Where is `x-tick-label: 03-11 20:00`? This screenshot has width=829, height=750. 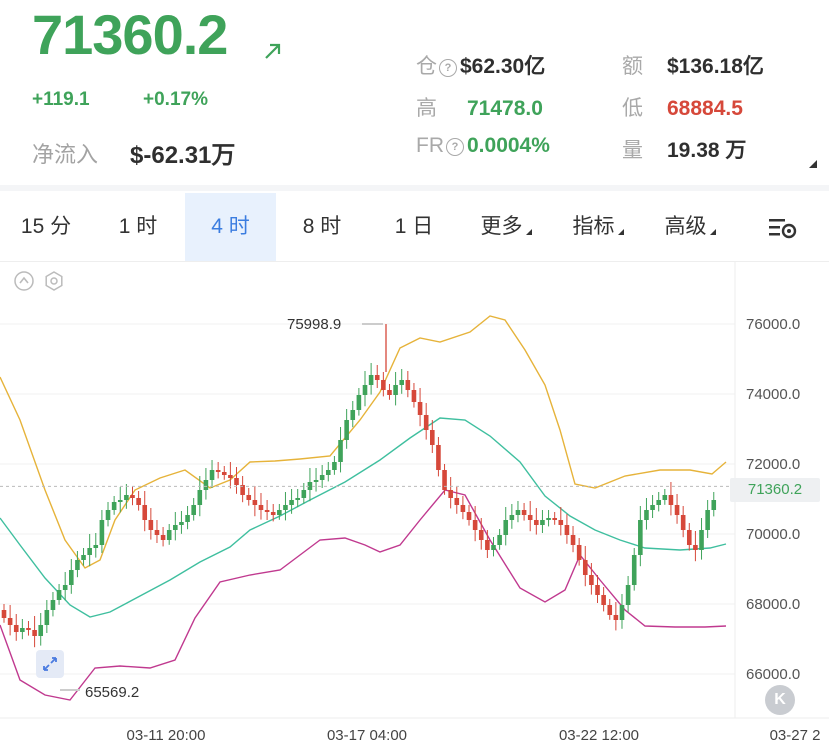 x-tick-label: 03-11 20:00 is located at coordinates (166, 735).